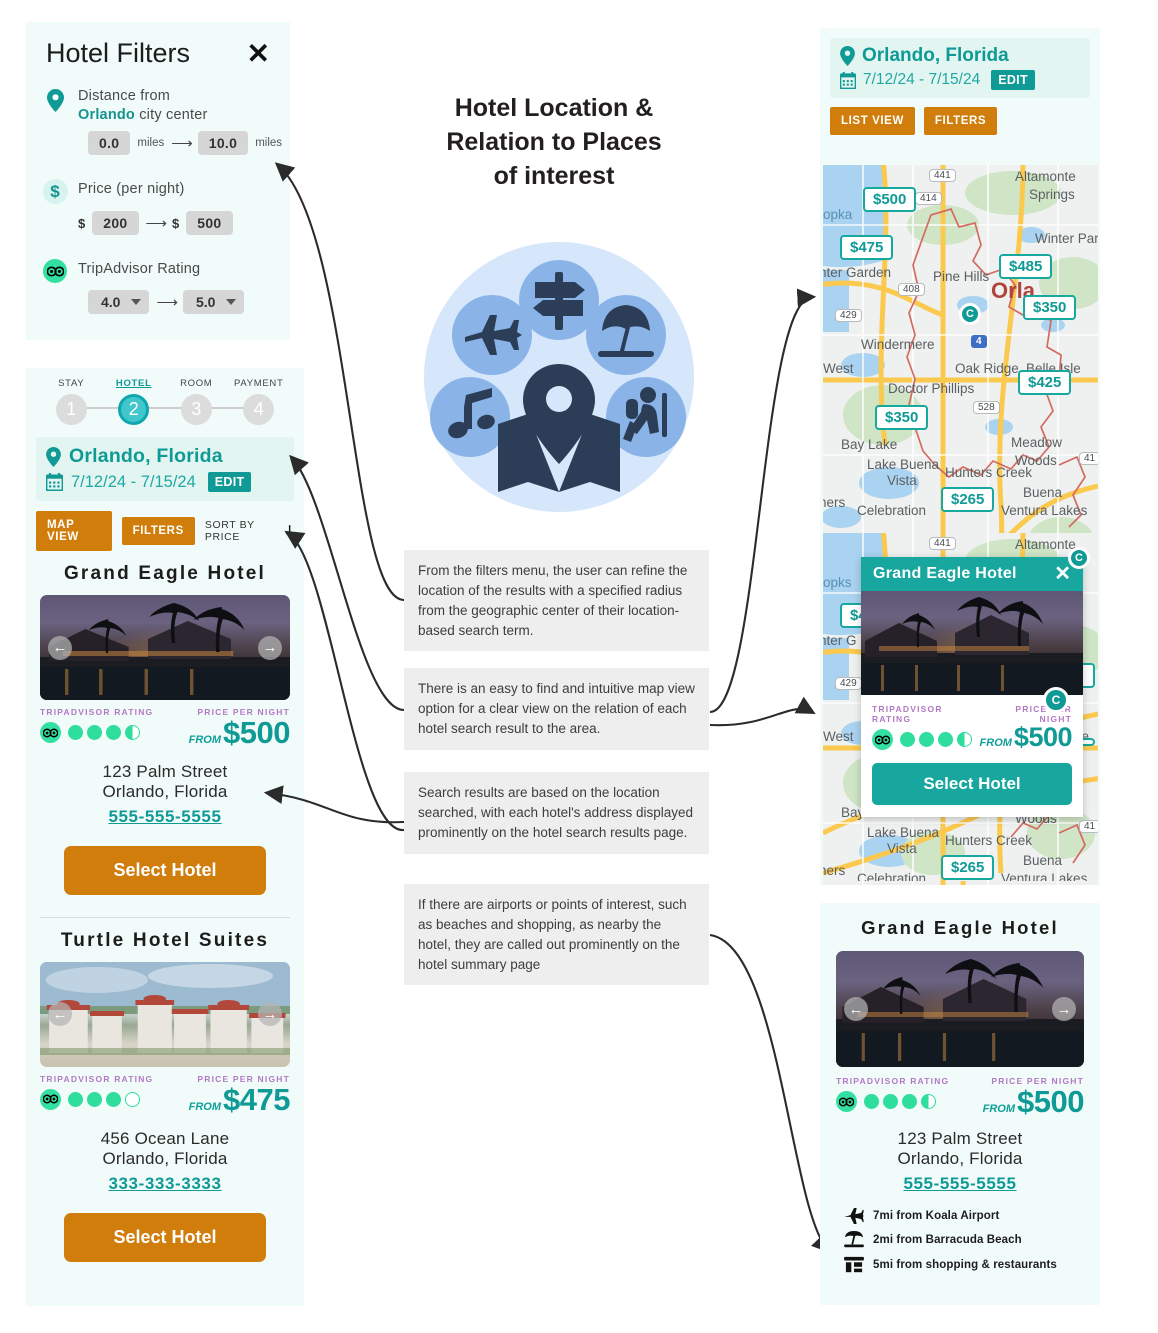  I want to click on search-dates-row: 7/12/24 - 7/15/24 EDIT, so click(960, 80).